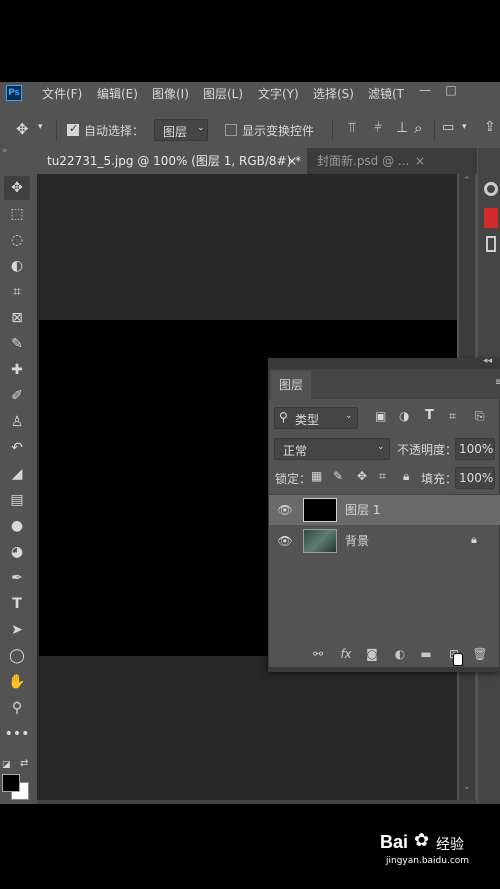 Image resolution: width=500 pixels, height=889 pixels. What do you see at coordinates (17, 630) in the screenshot?
I see `path-select-tool-icon: ➤` at bounding box center [17, 630].